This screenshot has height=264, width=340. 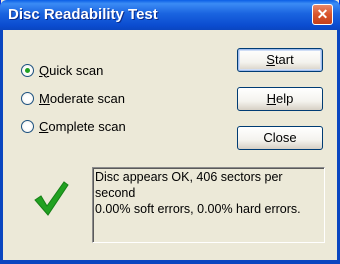 What do you see at coordinates (280, 60) in the screenshot?
I see `start-button: Start` at bounding box center [280, 60].